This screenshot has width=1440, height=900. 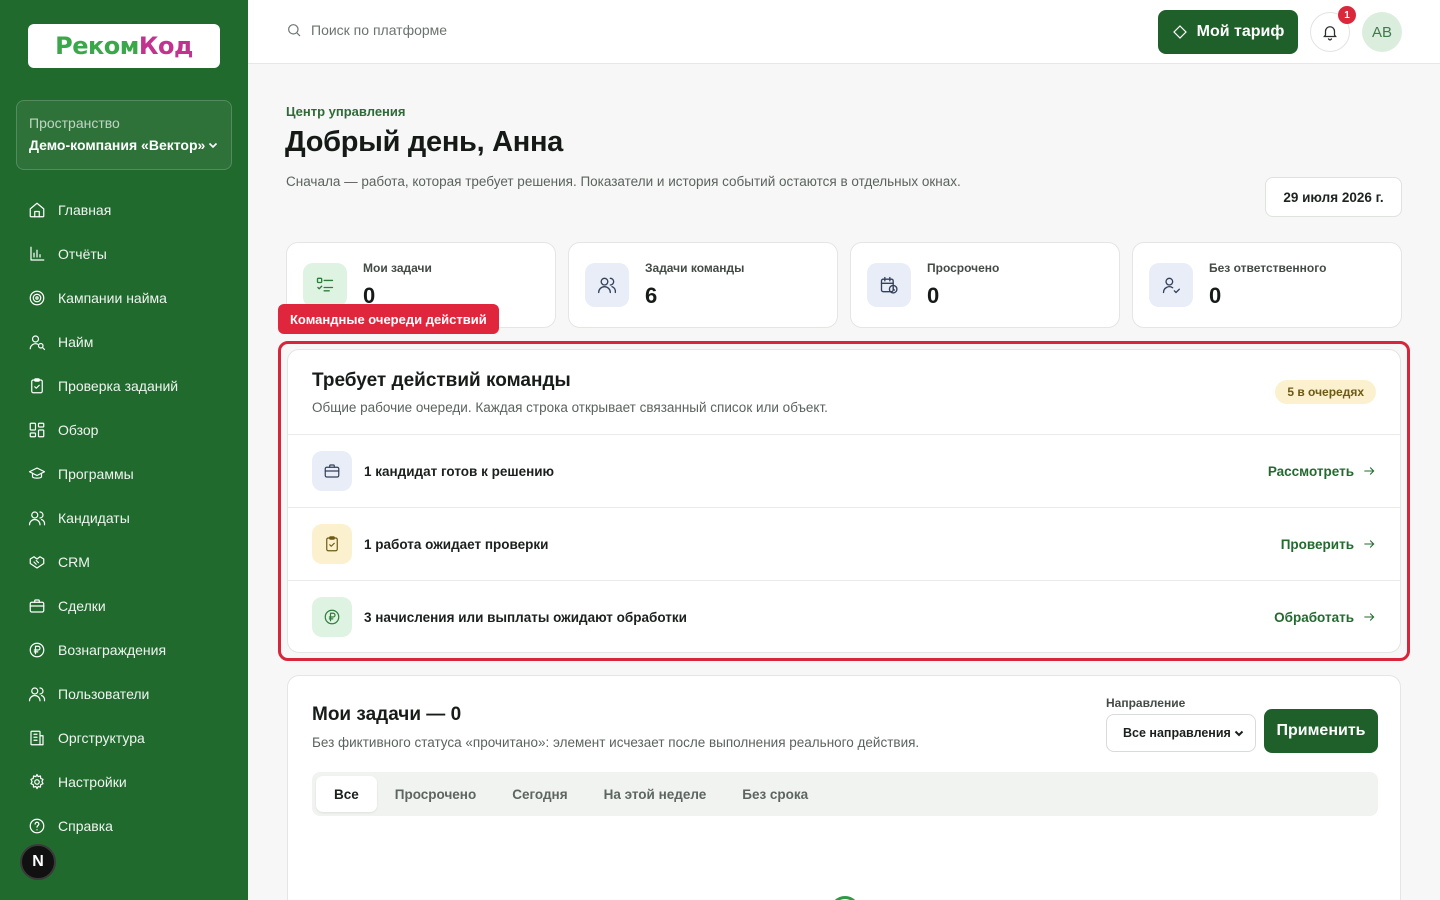 I want to click on sidebar-item-reports: Отчёты, so click(x=124, y=254).